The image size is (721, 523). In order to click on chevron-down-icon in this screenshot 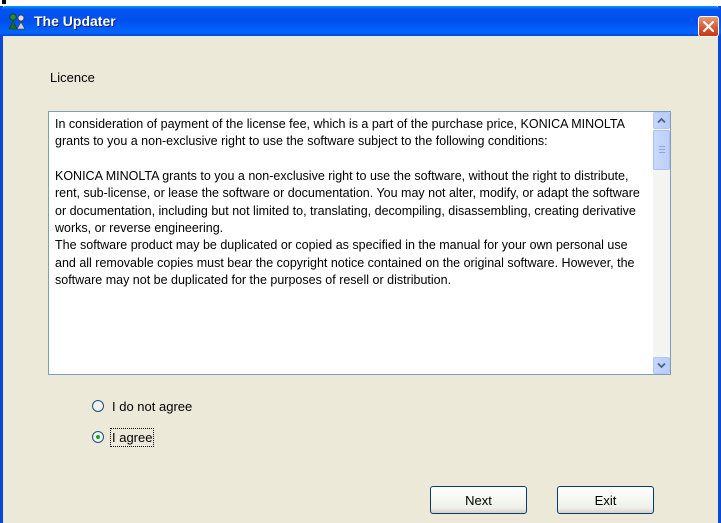, I will do `click(661, 365)`.